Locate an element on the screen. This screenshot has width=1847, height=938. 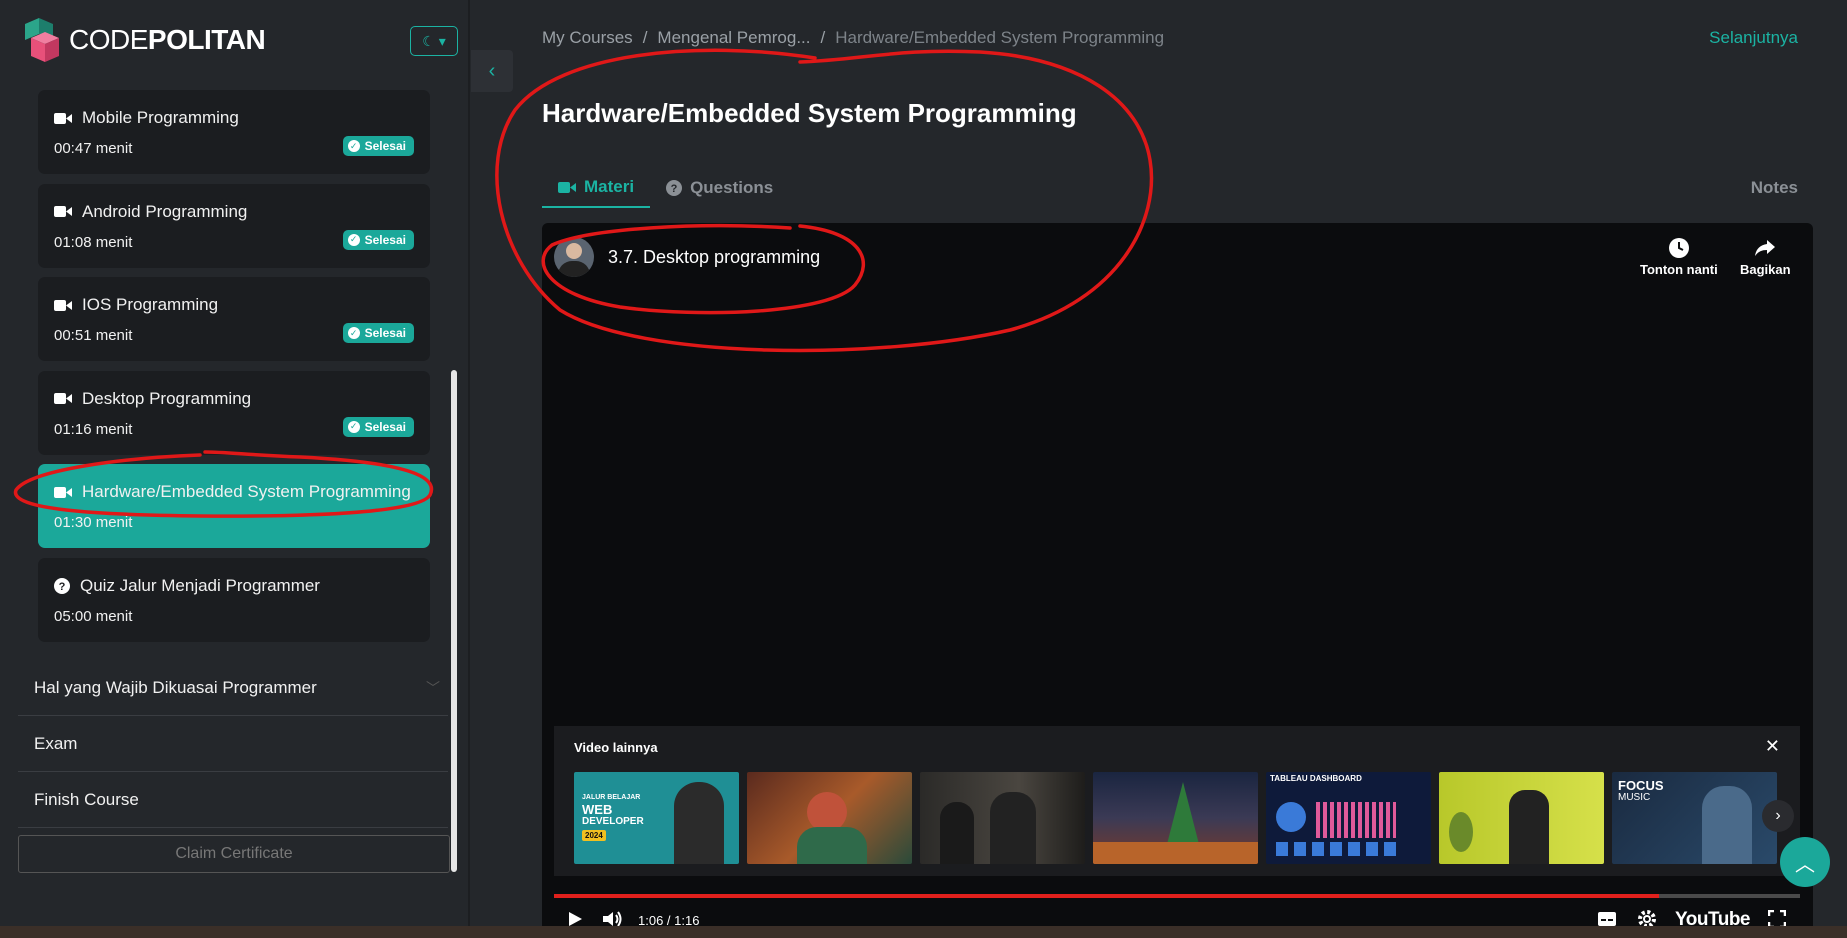
taskbar-strip is located at coordinates (923, 932).